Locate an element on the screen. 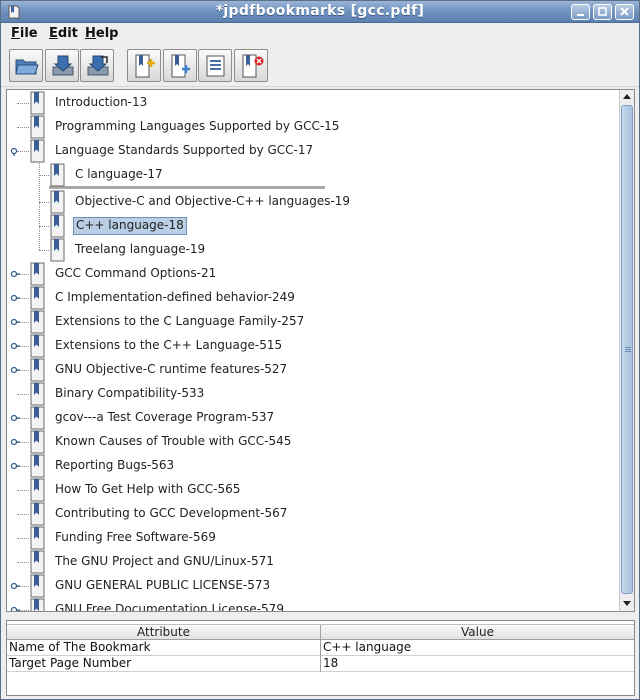 The height and width of the screenshot is (700, 640). menu-file-mnemonic: F is located at coordinates (15, 33).